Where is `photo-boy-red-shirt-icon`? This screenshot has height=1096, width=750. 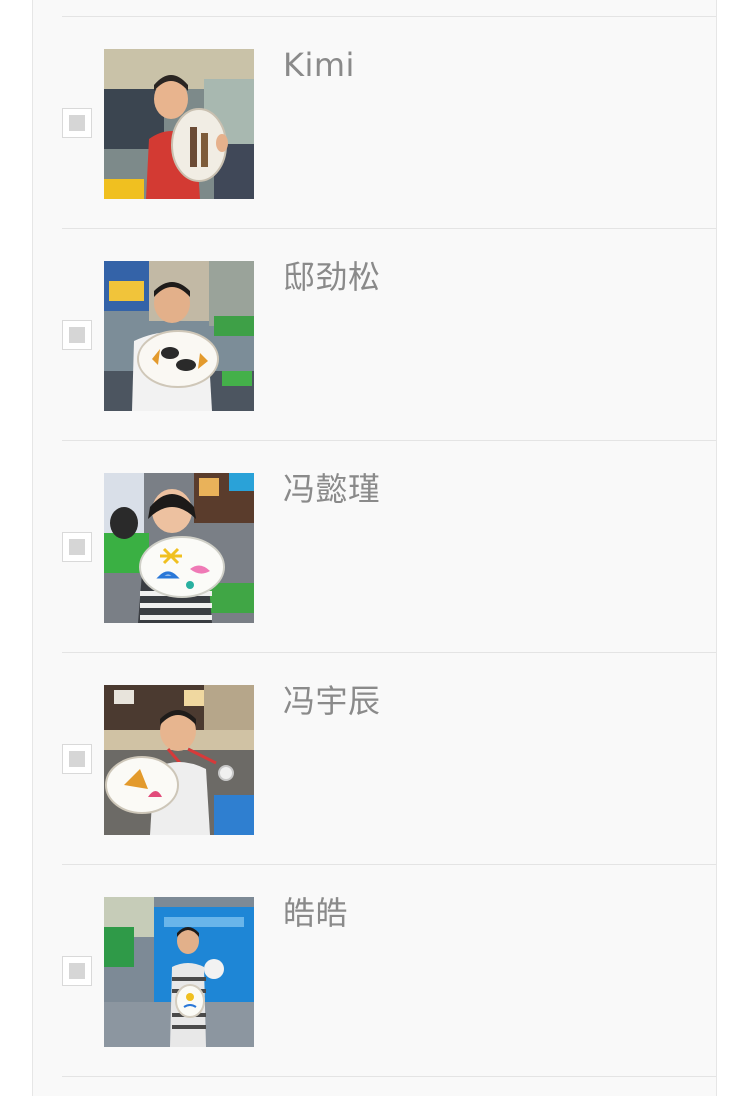
photo-boy-red-shirt-icon is located at coordinates (179, 124).